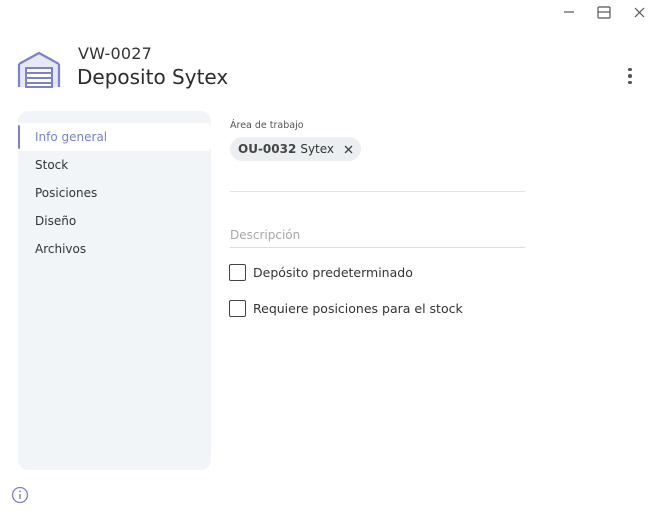 The width and height of the screenshot is (651, 522). What do you see at coordinates (267, 149) in the screenshot?
I see `chip-code: OU-0032` at bounding box center [267, 149].